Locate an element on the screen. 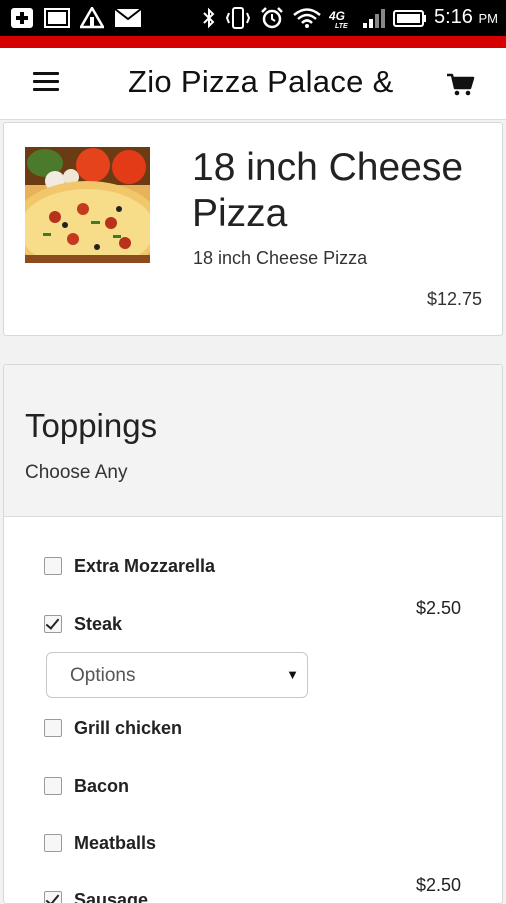 Image resolution: width=506 pixels, height=904 pixels. product-price: $12.75 is located at coordinates (454, 299).